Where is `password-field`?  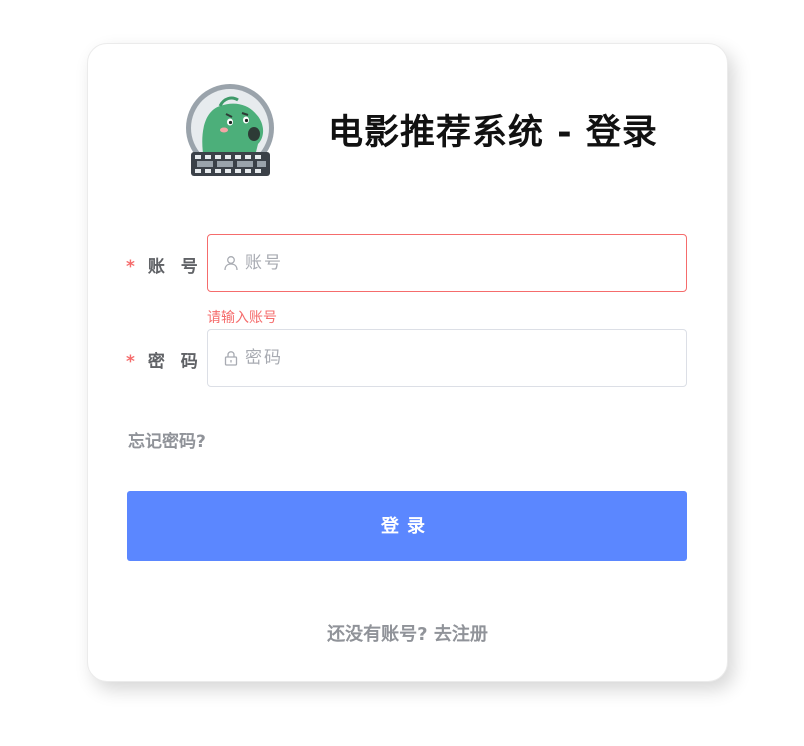
password-field is located at coordinates (447, 358).